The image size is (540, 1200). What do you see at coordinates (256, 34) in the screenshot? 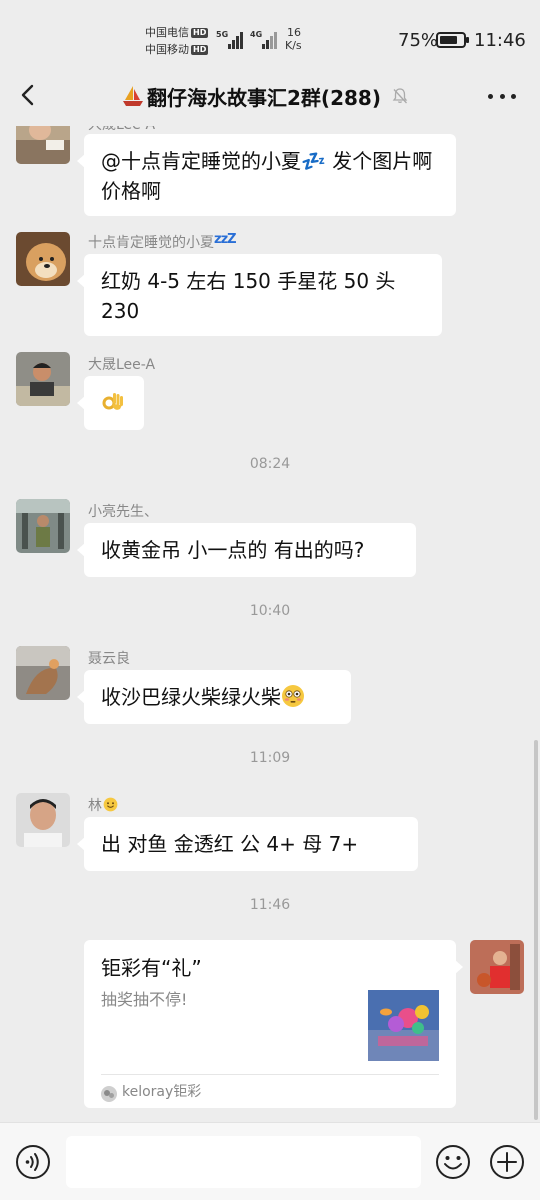
I see `net-4g-label: 4G` at bounding box center [256, 34].